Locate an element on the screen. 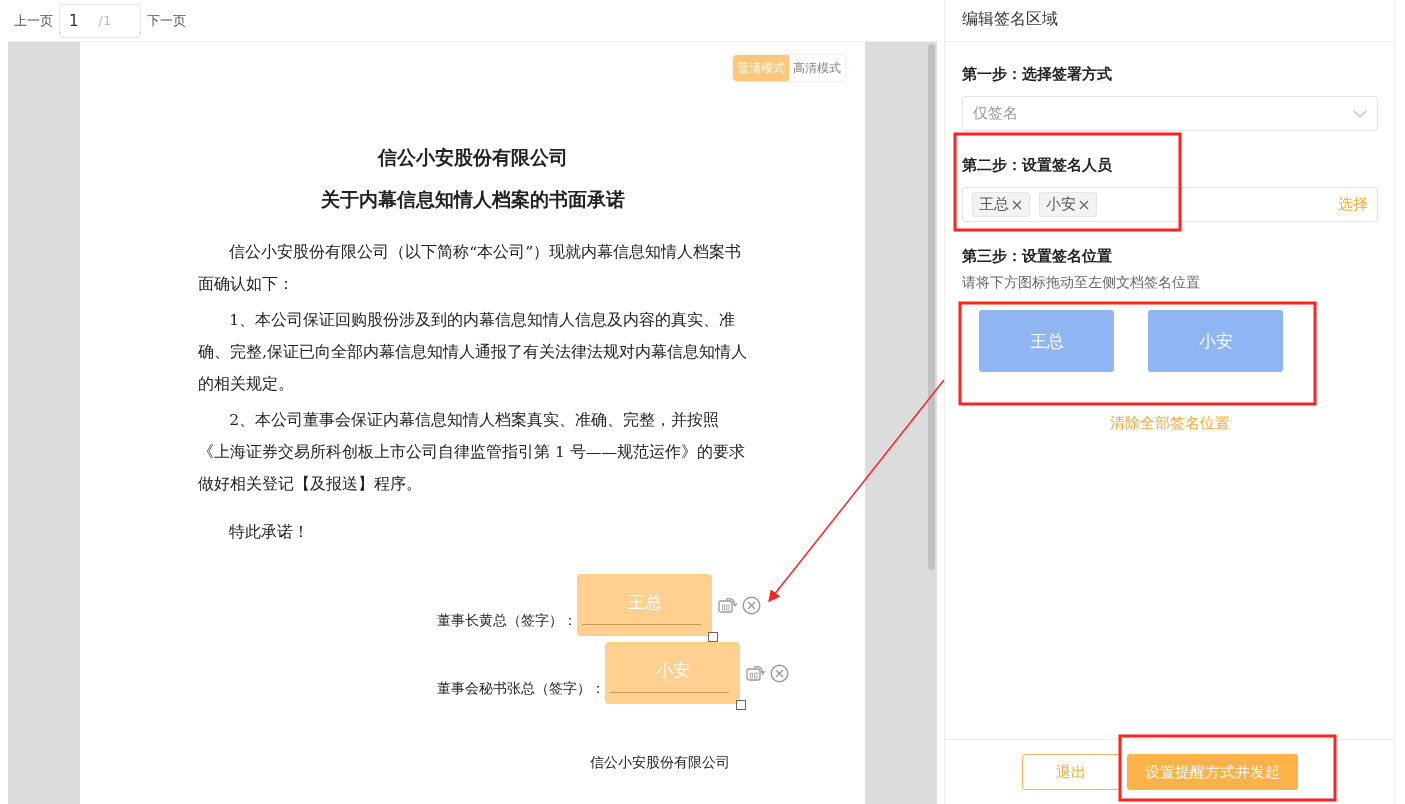  previous-page-link: 上一页 is located at coordinates (33, 20).